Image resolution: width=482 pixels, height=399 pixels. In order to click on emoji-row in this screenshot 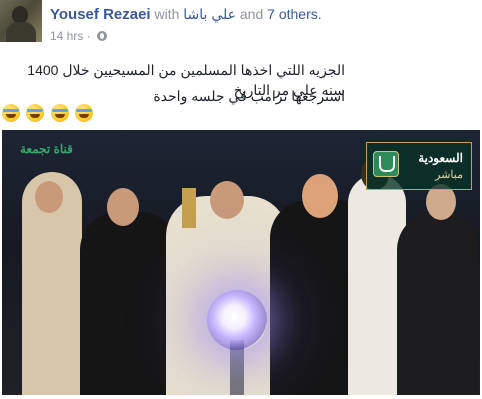, I will do `click(48, 114)`.